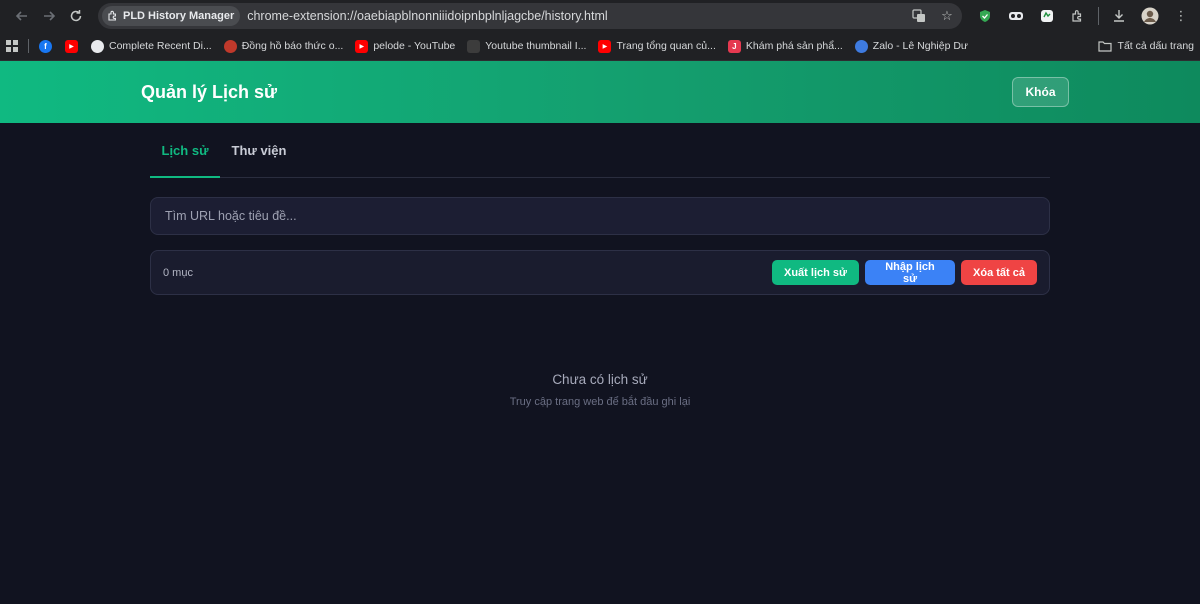 This screenshot has width=1200, height=604. Describe the element at coordinates (1078, 16) in the screenshot. I see `extensions-puzzle-icon` at that location.